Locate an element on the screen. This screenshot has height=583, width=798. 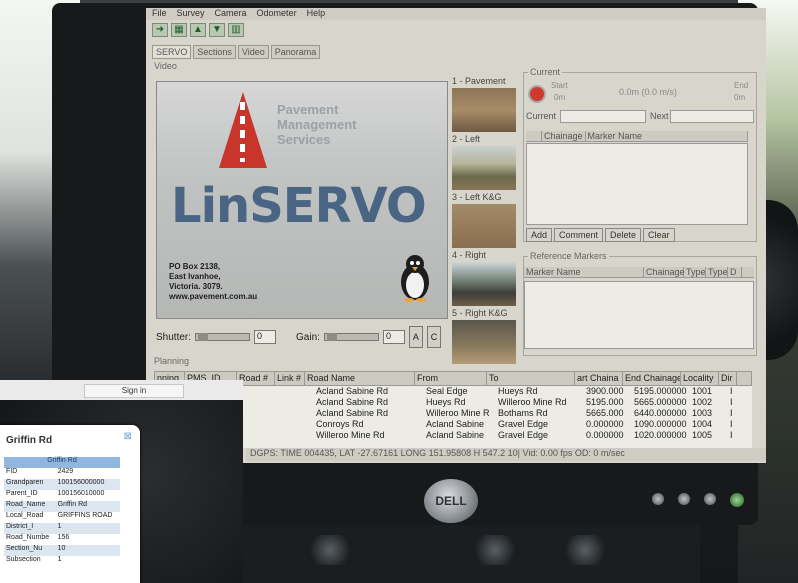
column-road-name: Road Name is located at coordinates (360, 378).